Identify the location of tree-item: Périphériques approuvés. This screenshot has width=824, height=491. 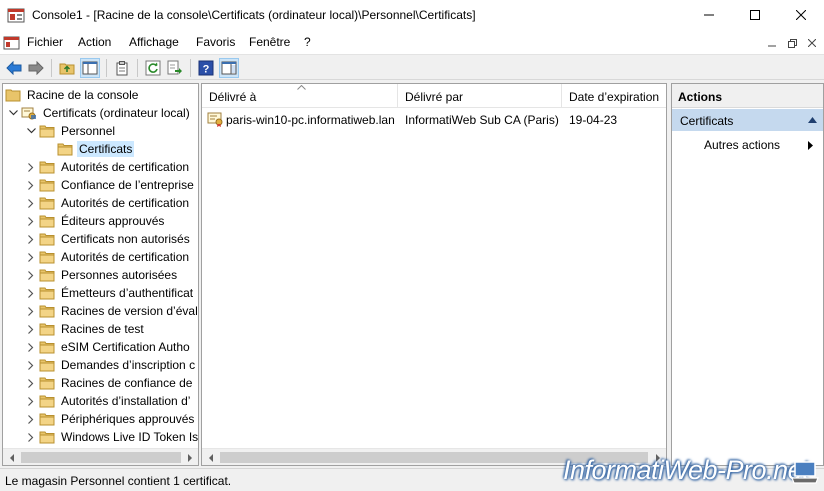
(110, 419).